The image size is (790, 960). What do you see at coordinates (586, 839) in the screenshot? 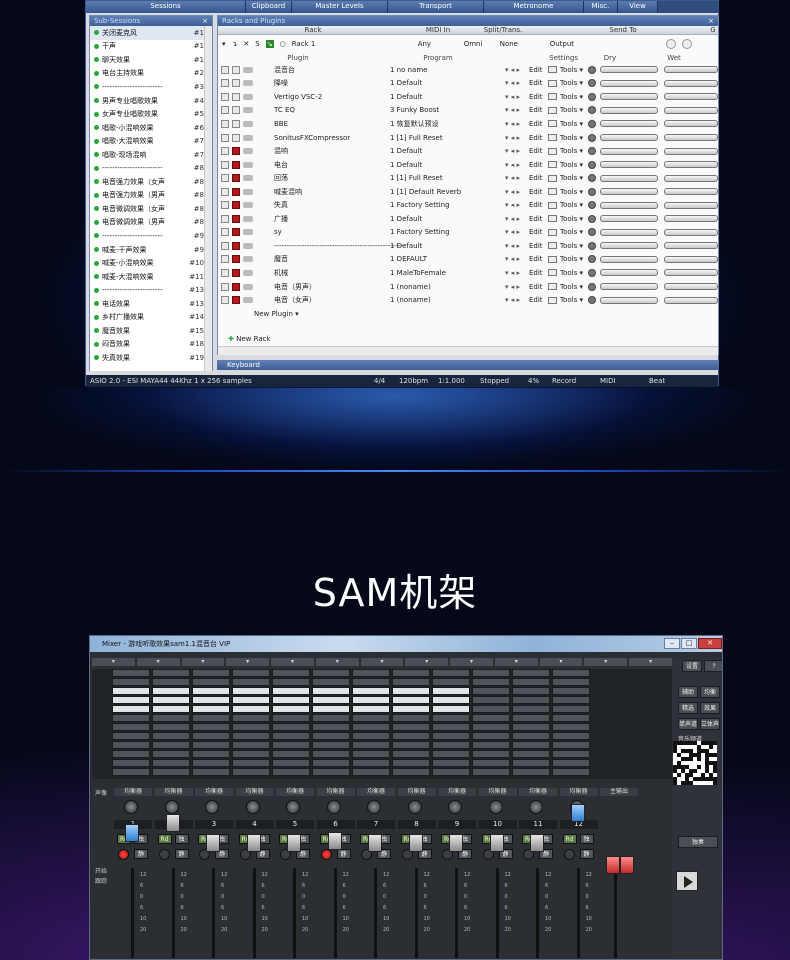
I see `solo-button: 独` at bounding box center [586, 839].